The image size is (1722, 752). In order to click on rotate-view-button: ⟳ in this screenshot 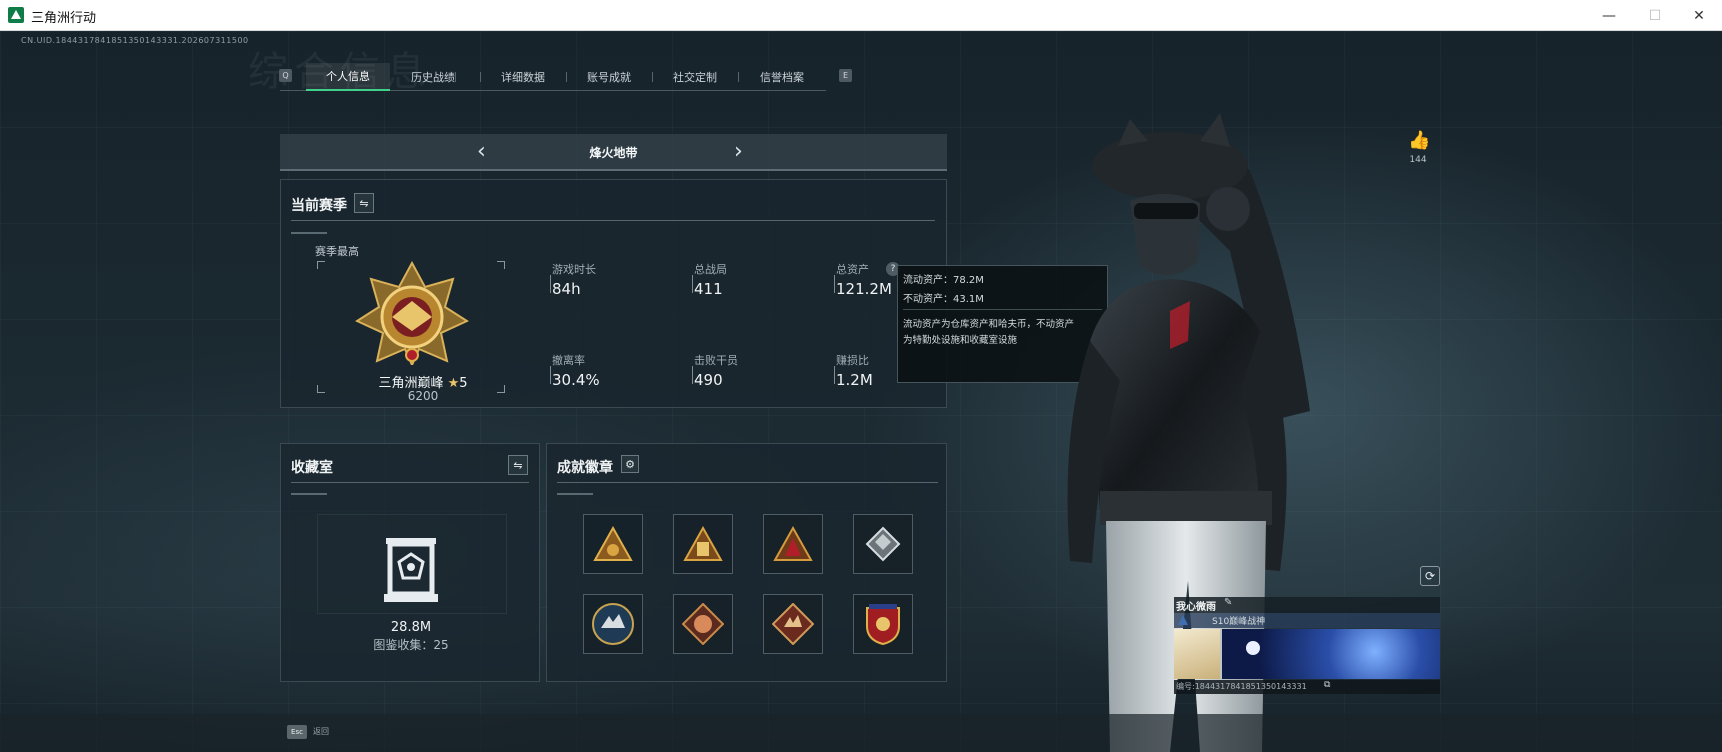, I will do `click(1430, 576)`.